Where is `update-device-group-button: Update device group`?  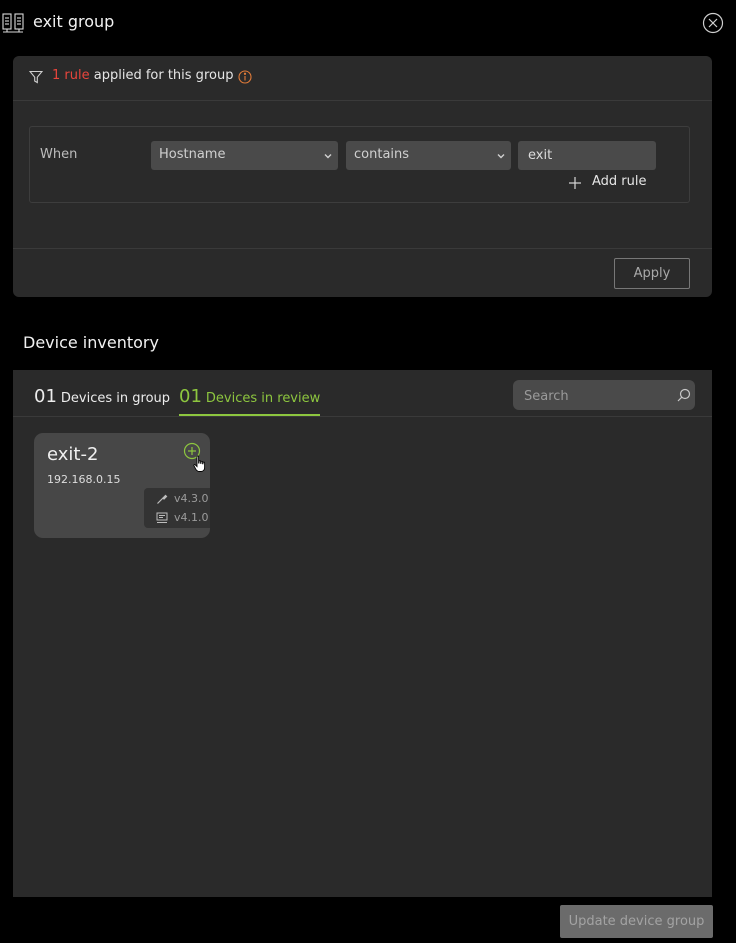
update-device-group-button: Update device group is located at coordinates (636, 921).